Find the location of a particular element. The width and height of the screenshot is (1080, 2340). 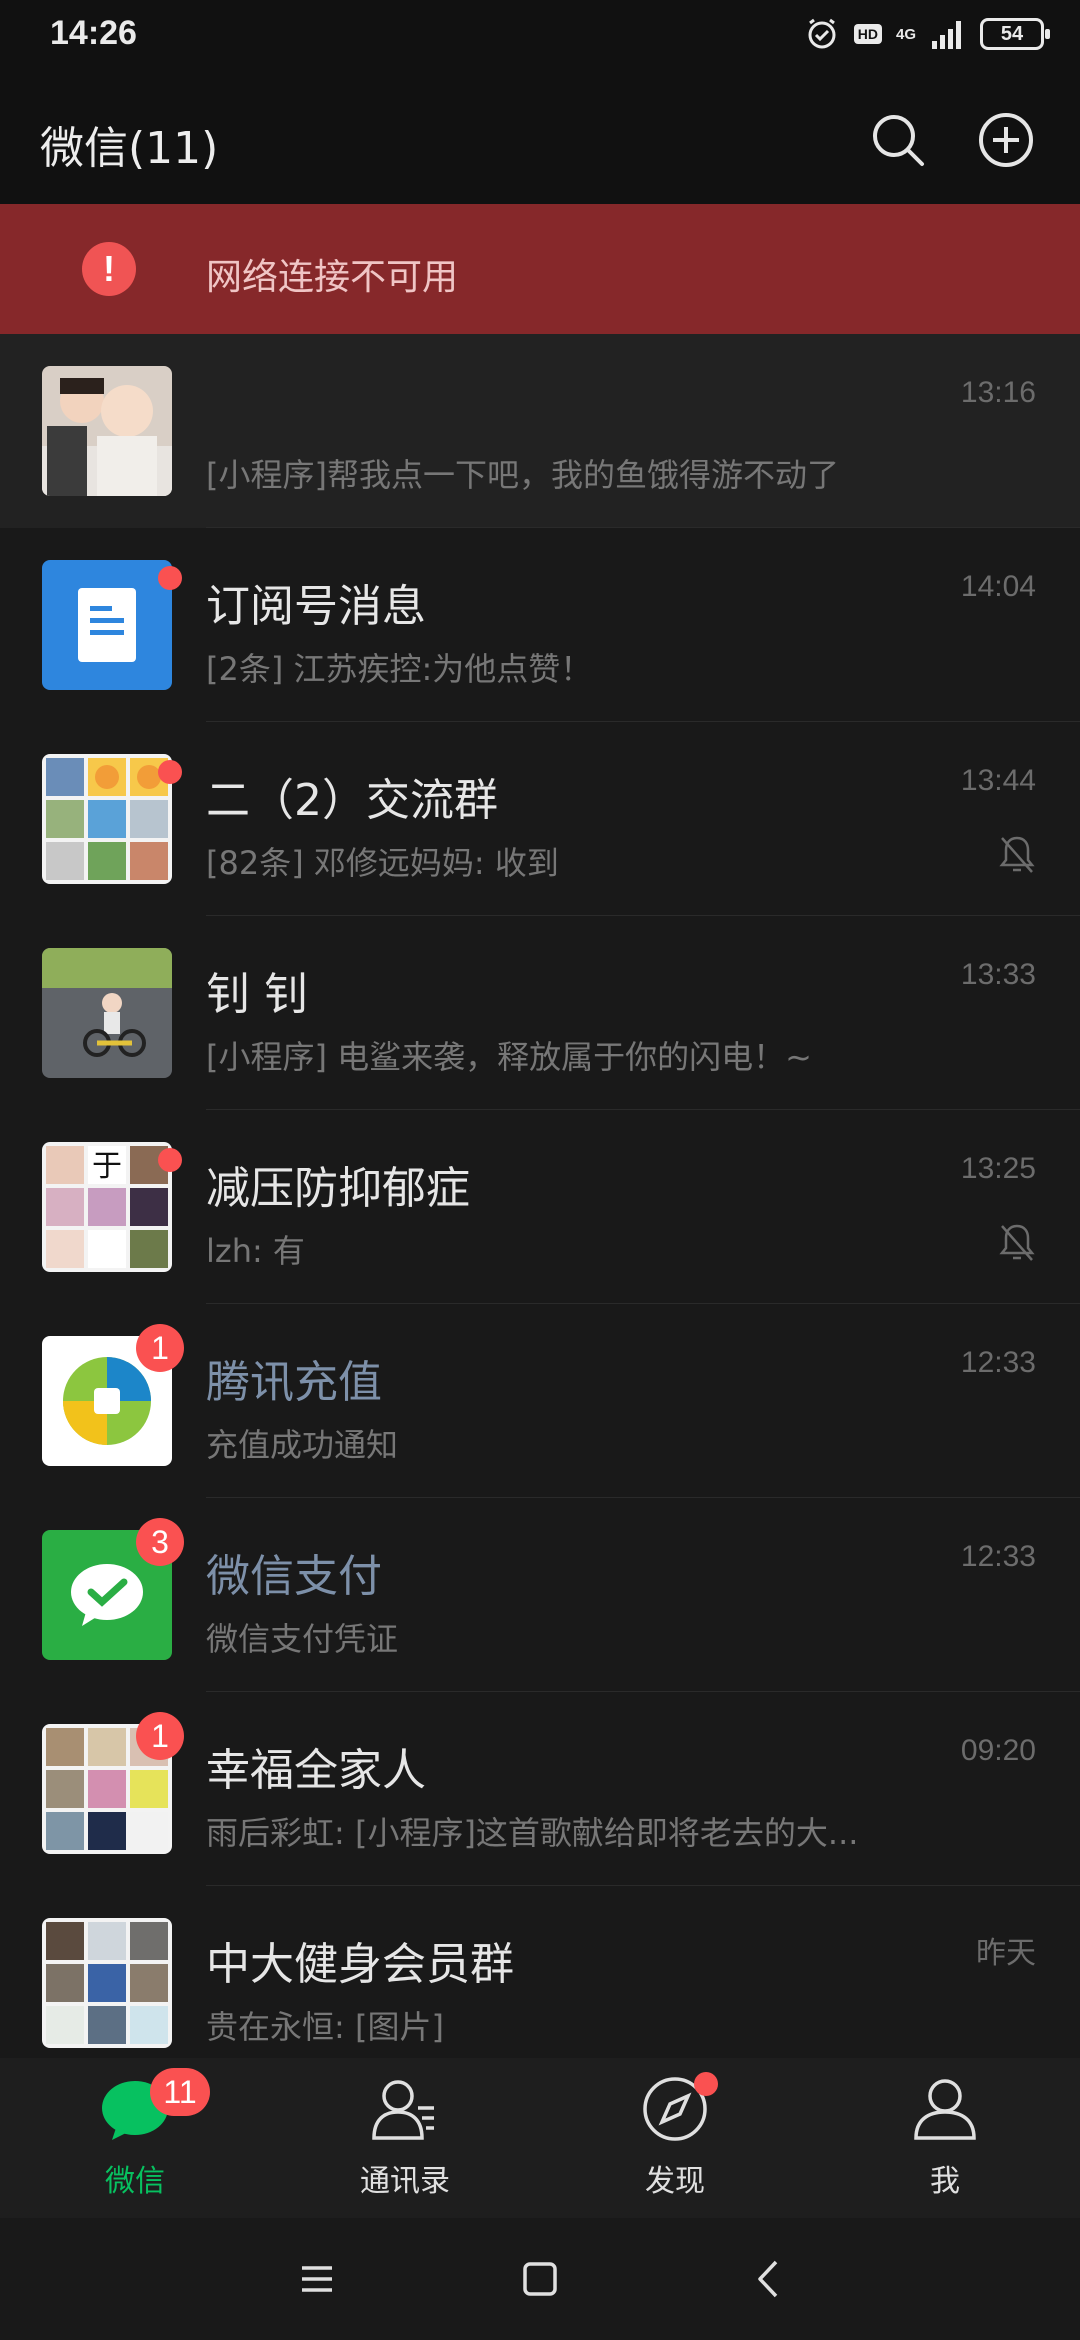

chat-name: 幸福全家人 is located at coordinates (316, 1770).